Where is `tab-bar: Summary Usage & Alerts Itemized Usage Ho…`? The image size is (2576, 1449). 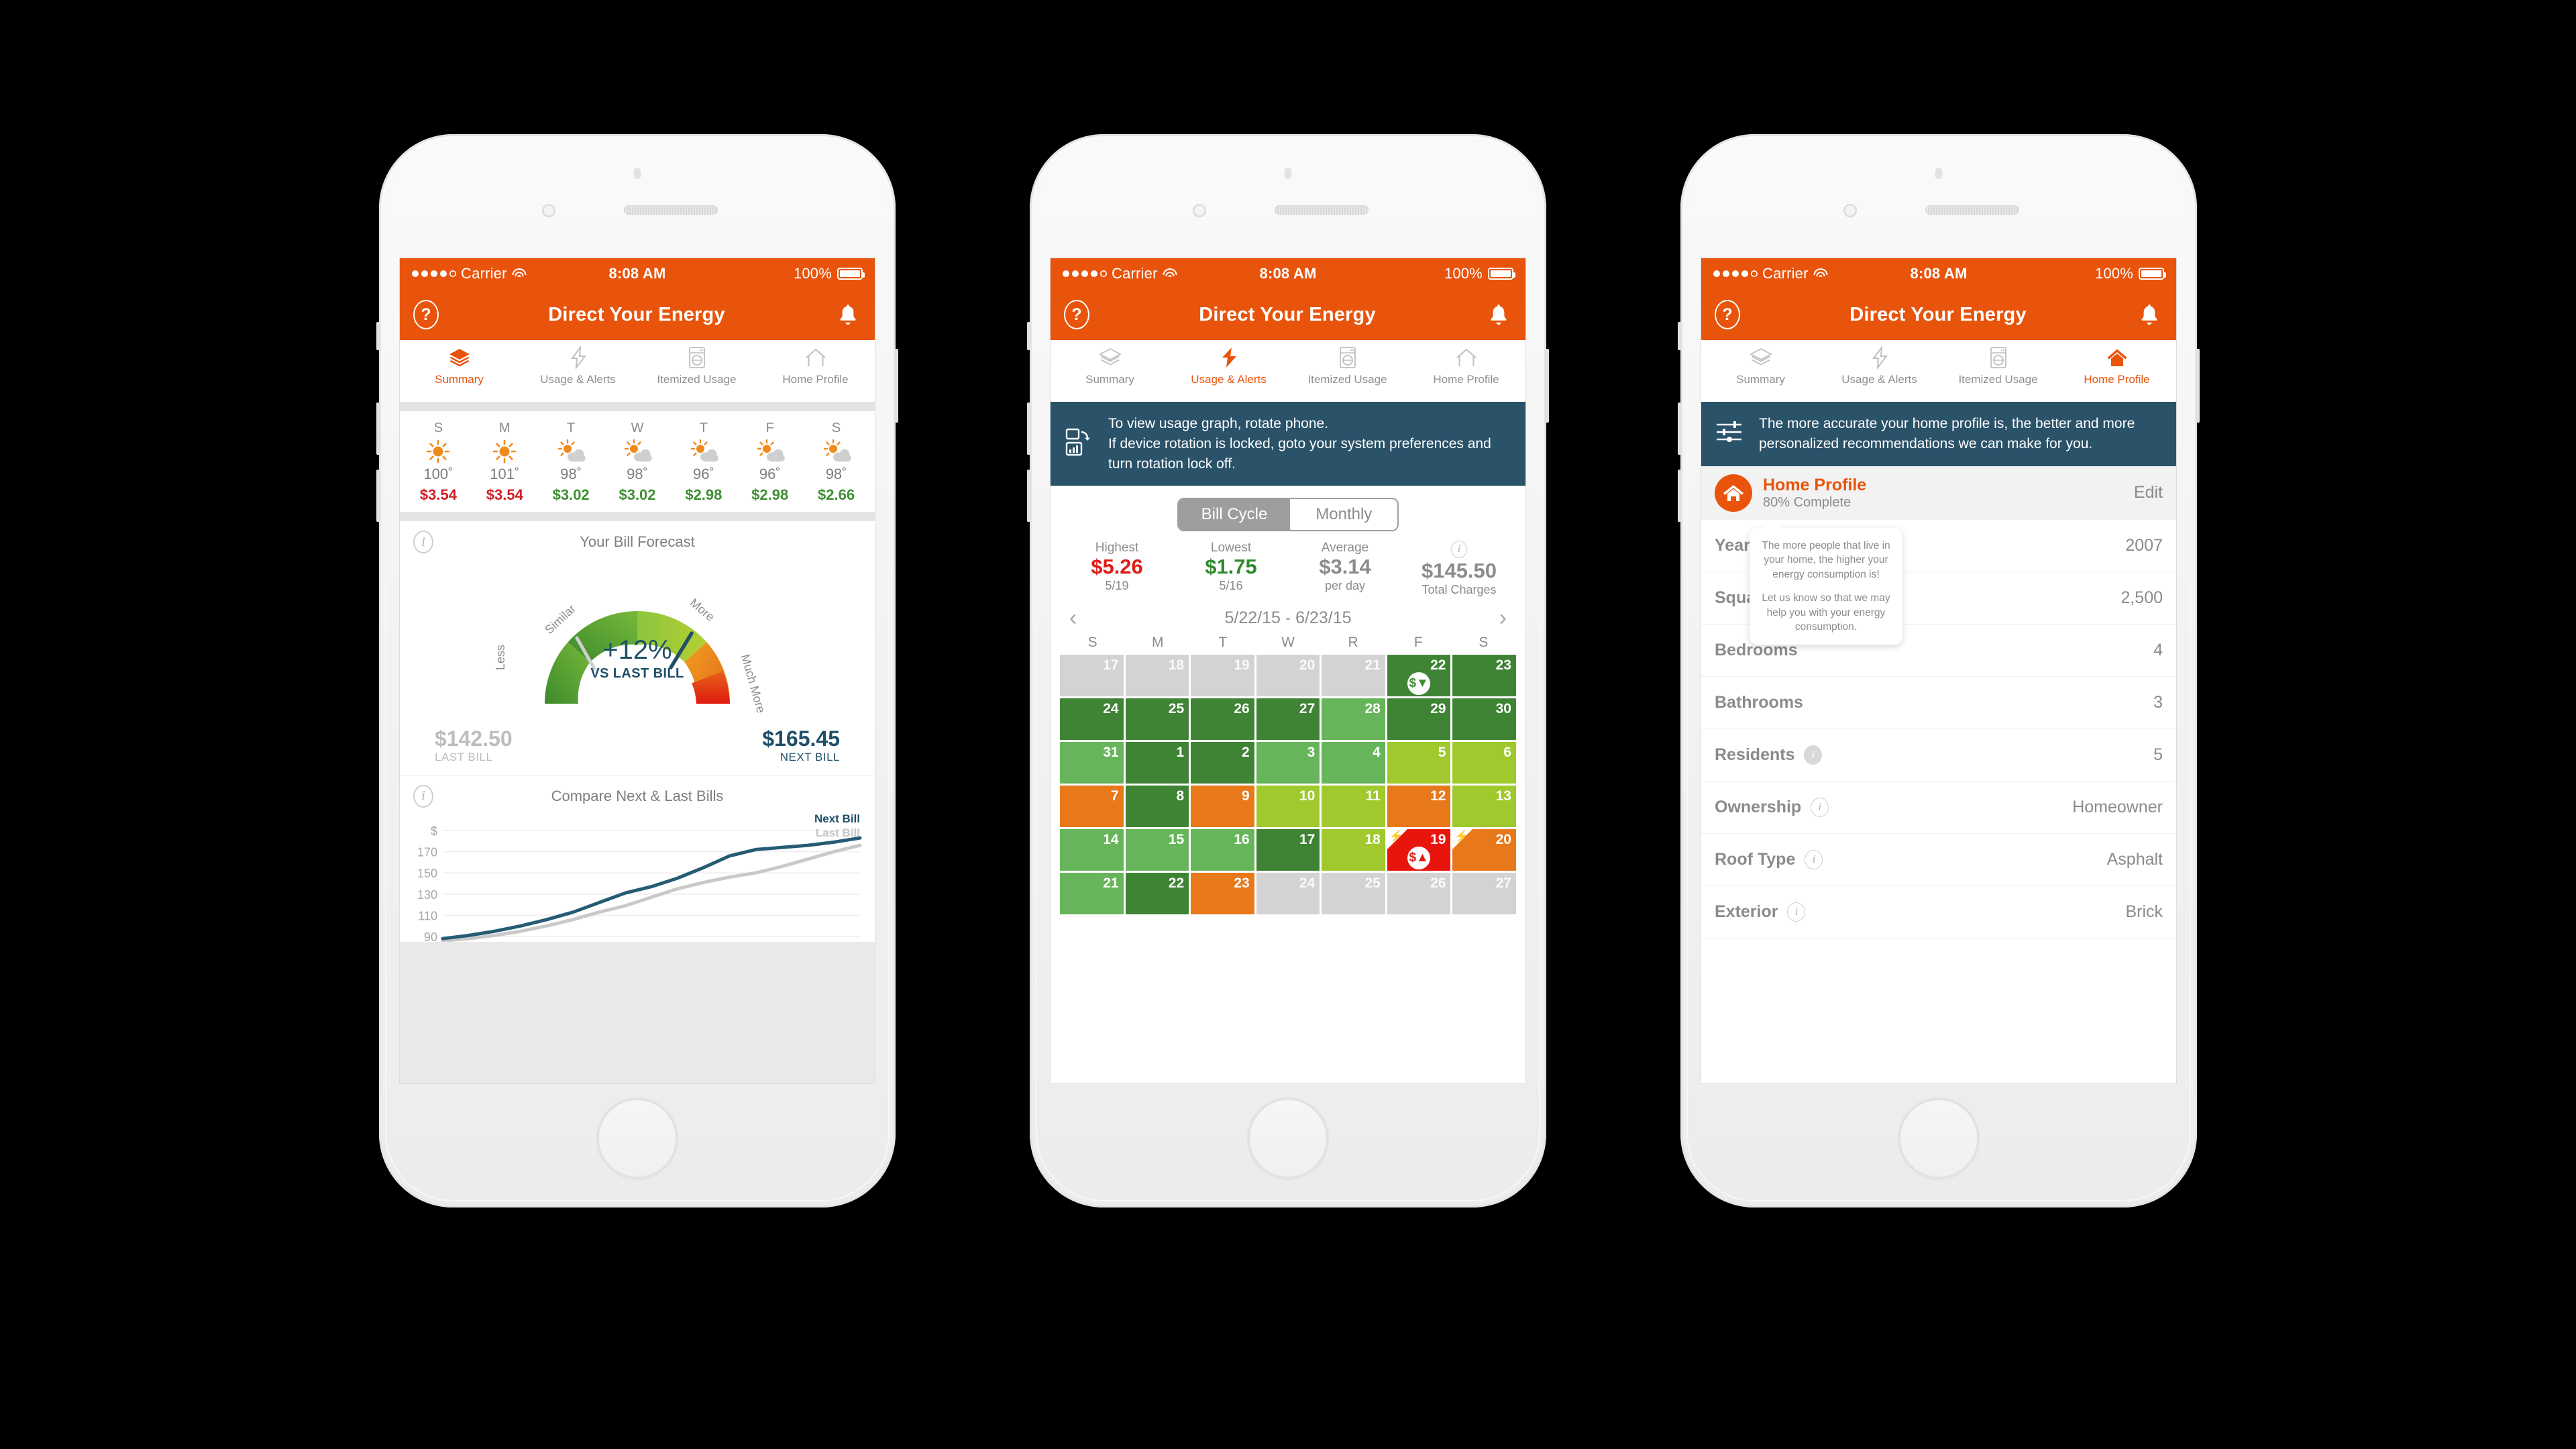
tab-bar: Summary Usage & Alerts Itemized Usage Ho… is located at coordinates (1938, 371).